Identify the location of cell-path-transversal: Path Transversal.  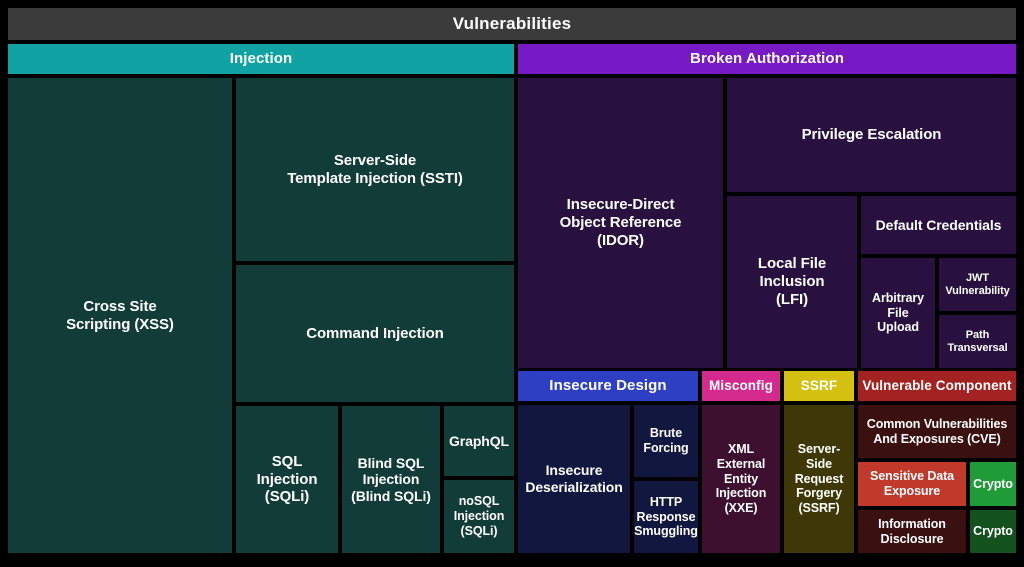
(977, 341).